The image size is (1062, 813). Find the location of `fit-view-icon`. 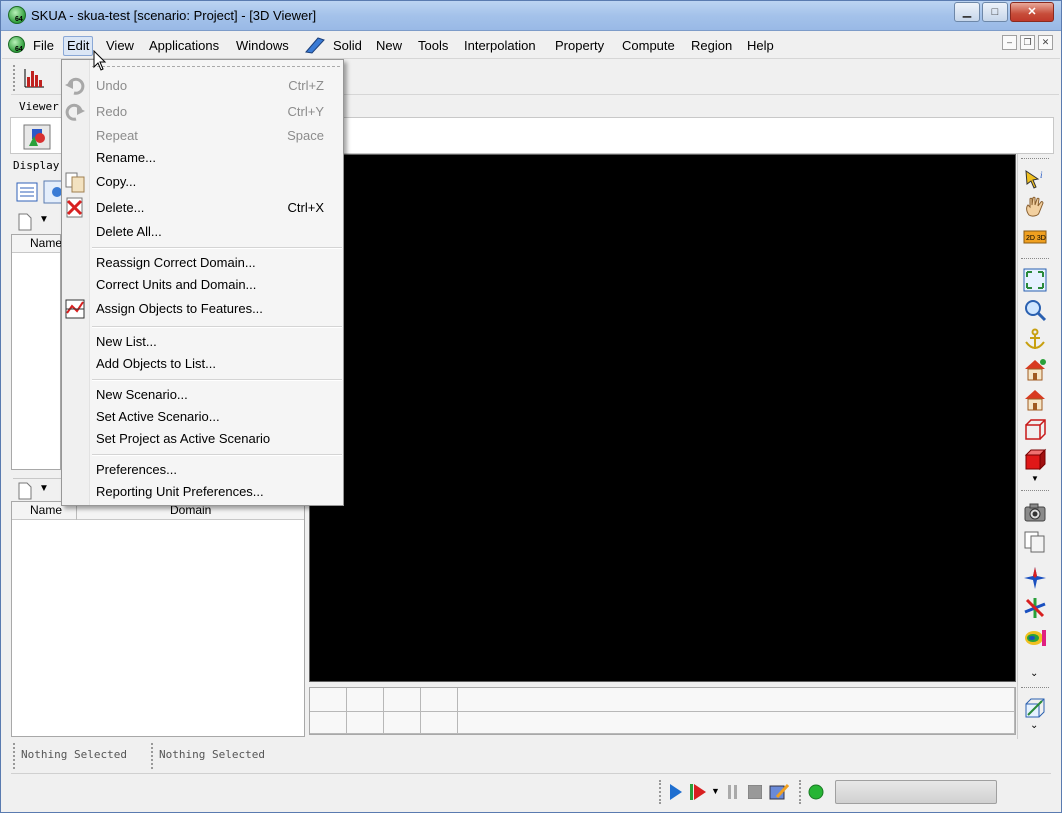

fit-view-icon is located at coordinates (1035, 280).